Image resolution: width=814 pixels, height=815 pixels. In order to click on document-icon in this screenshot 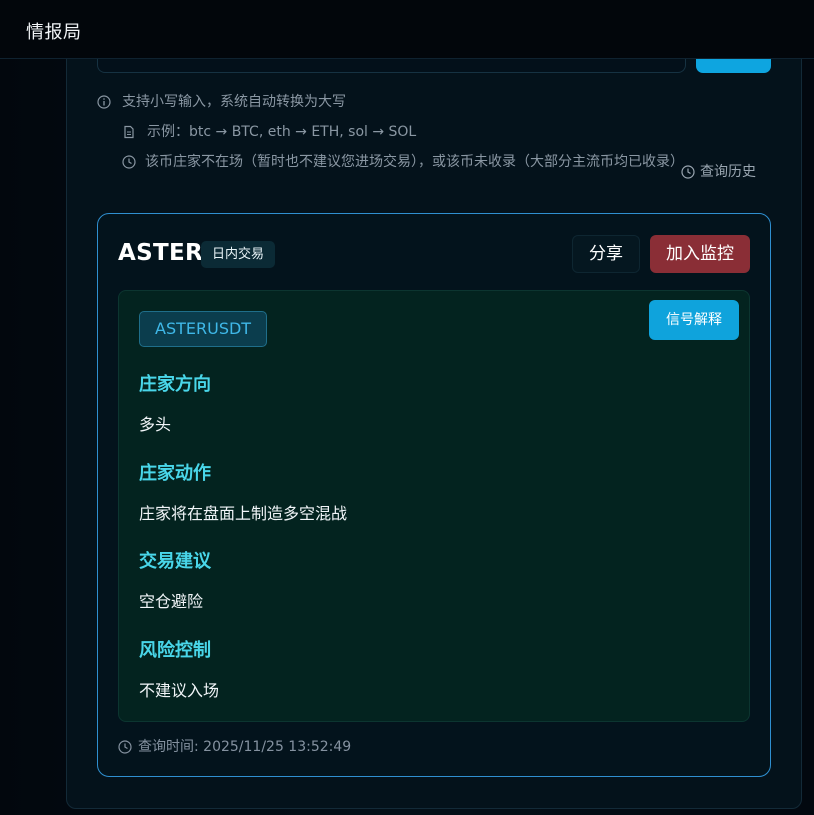, I will do `click(129, 132)`.